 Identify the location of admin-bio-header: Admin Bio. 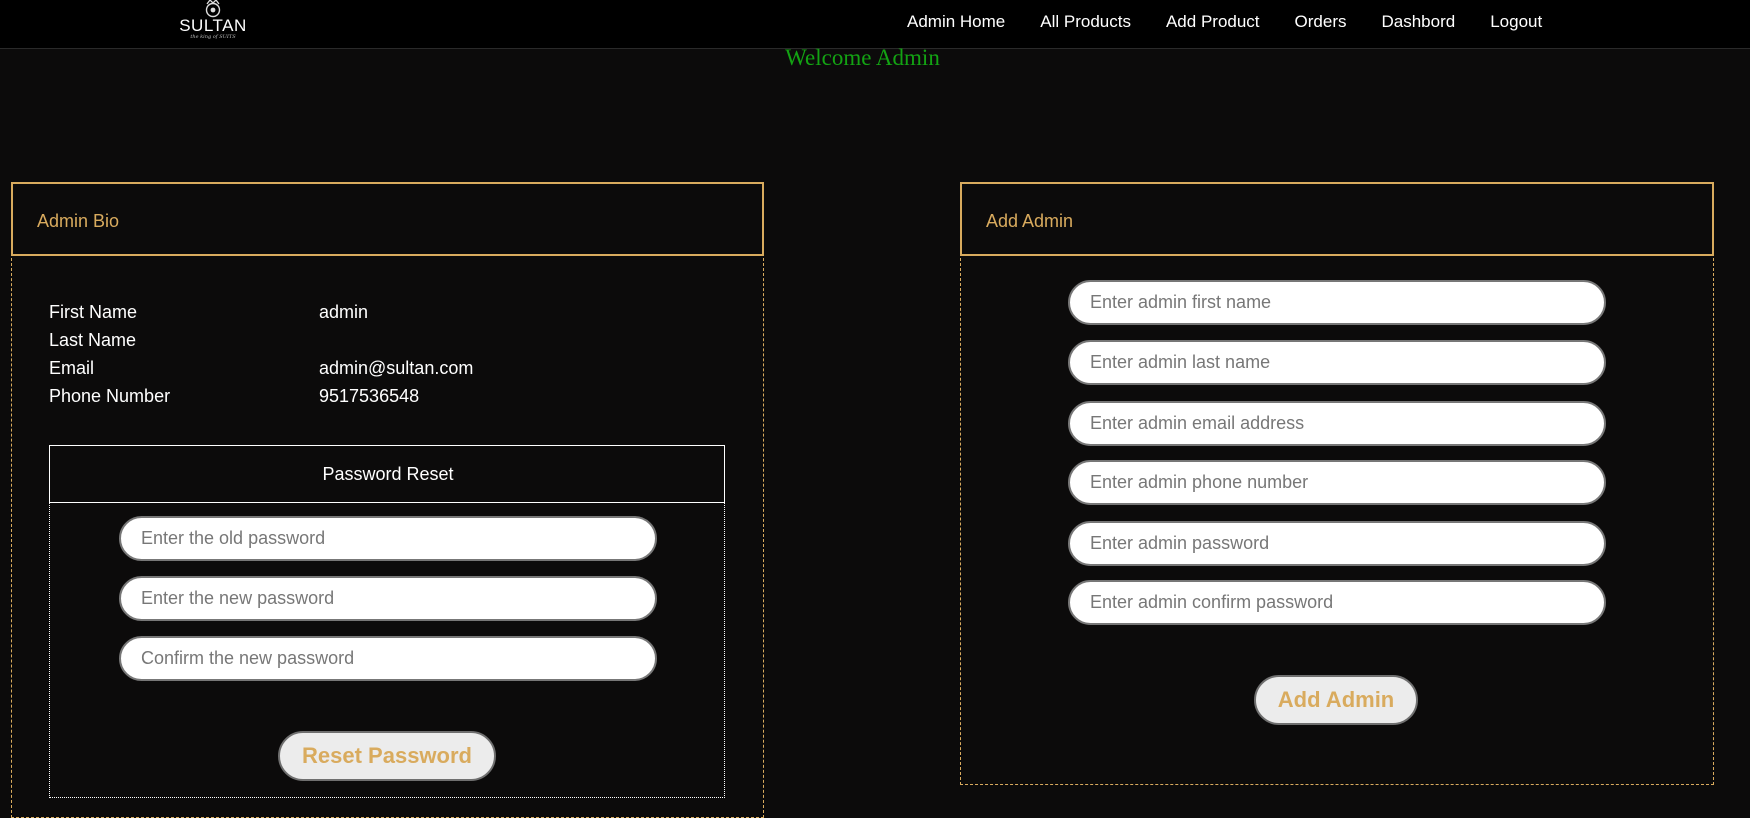
(387, 219).